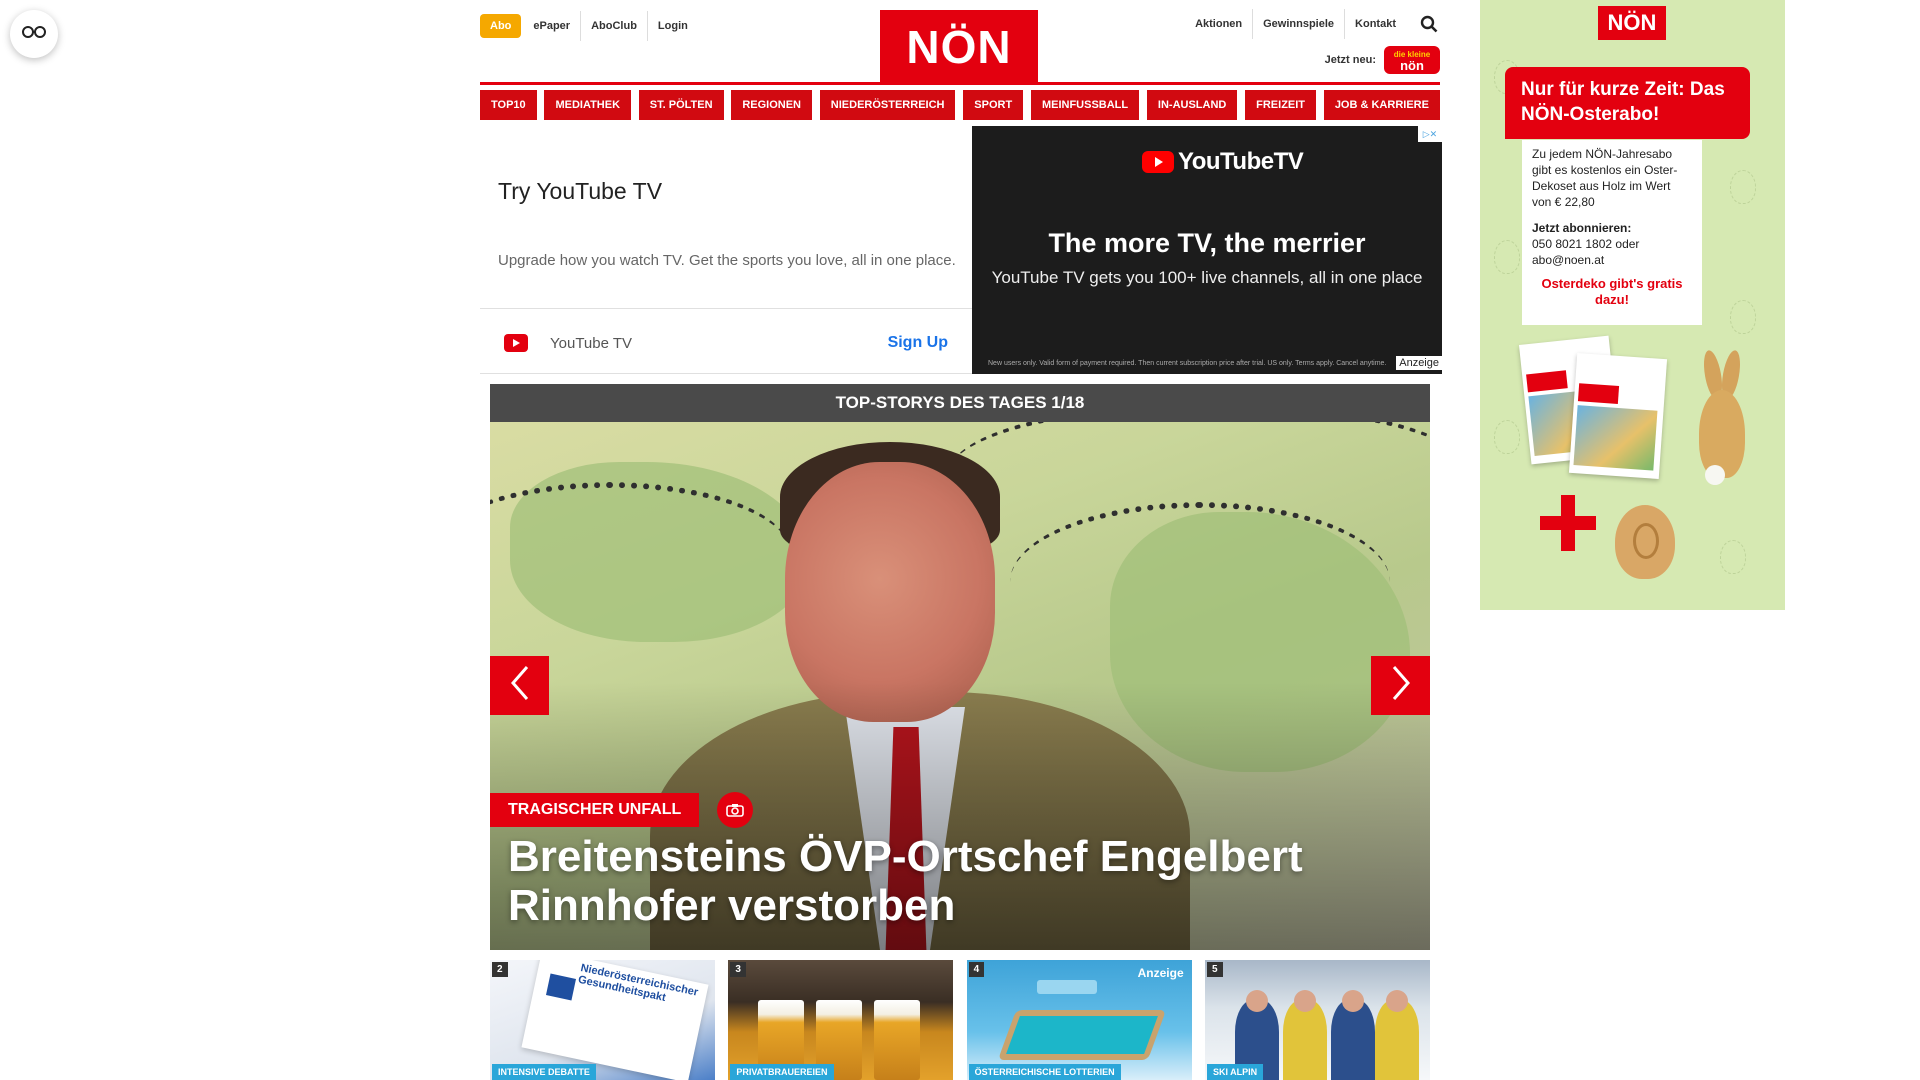  I want to click on egg-bunny-motif, so click(1646, 541).